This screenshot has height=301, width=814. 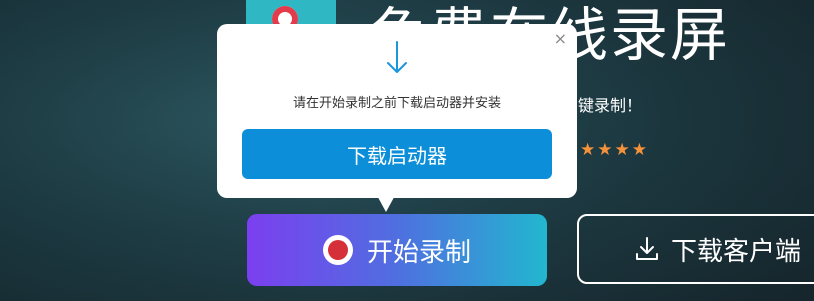 I want to click on download-client-button: 下载客户端, so click(x=695, y=249).